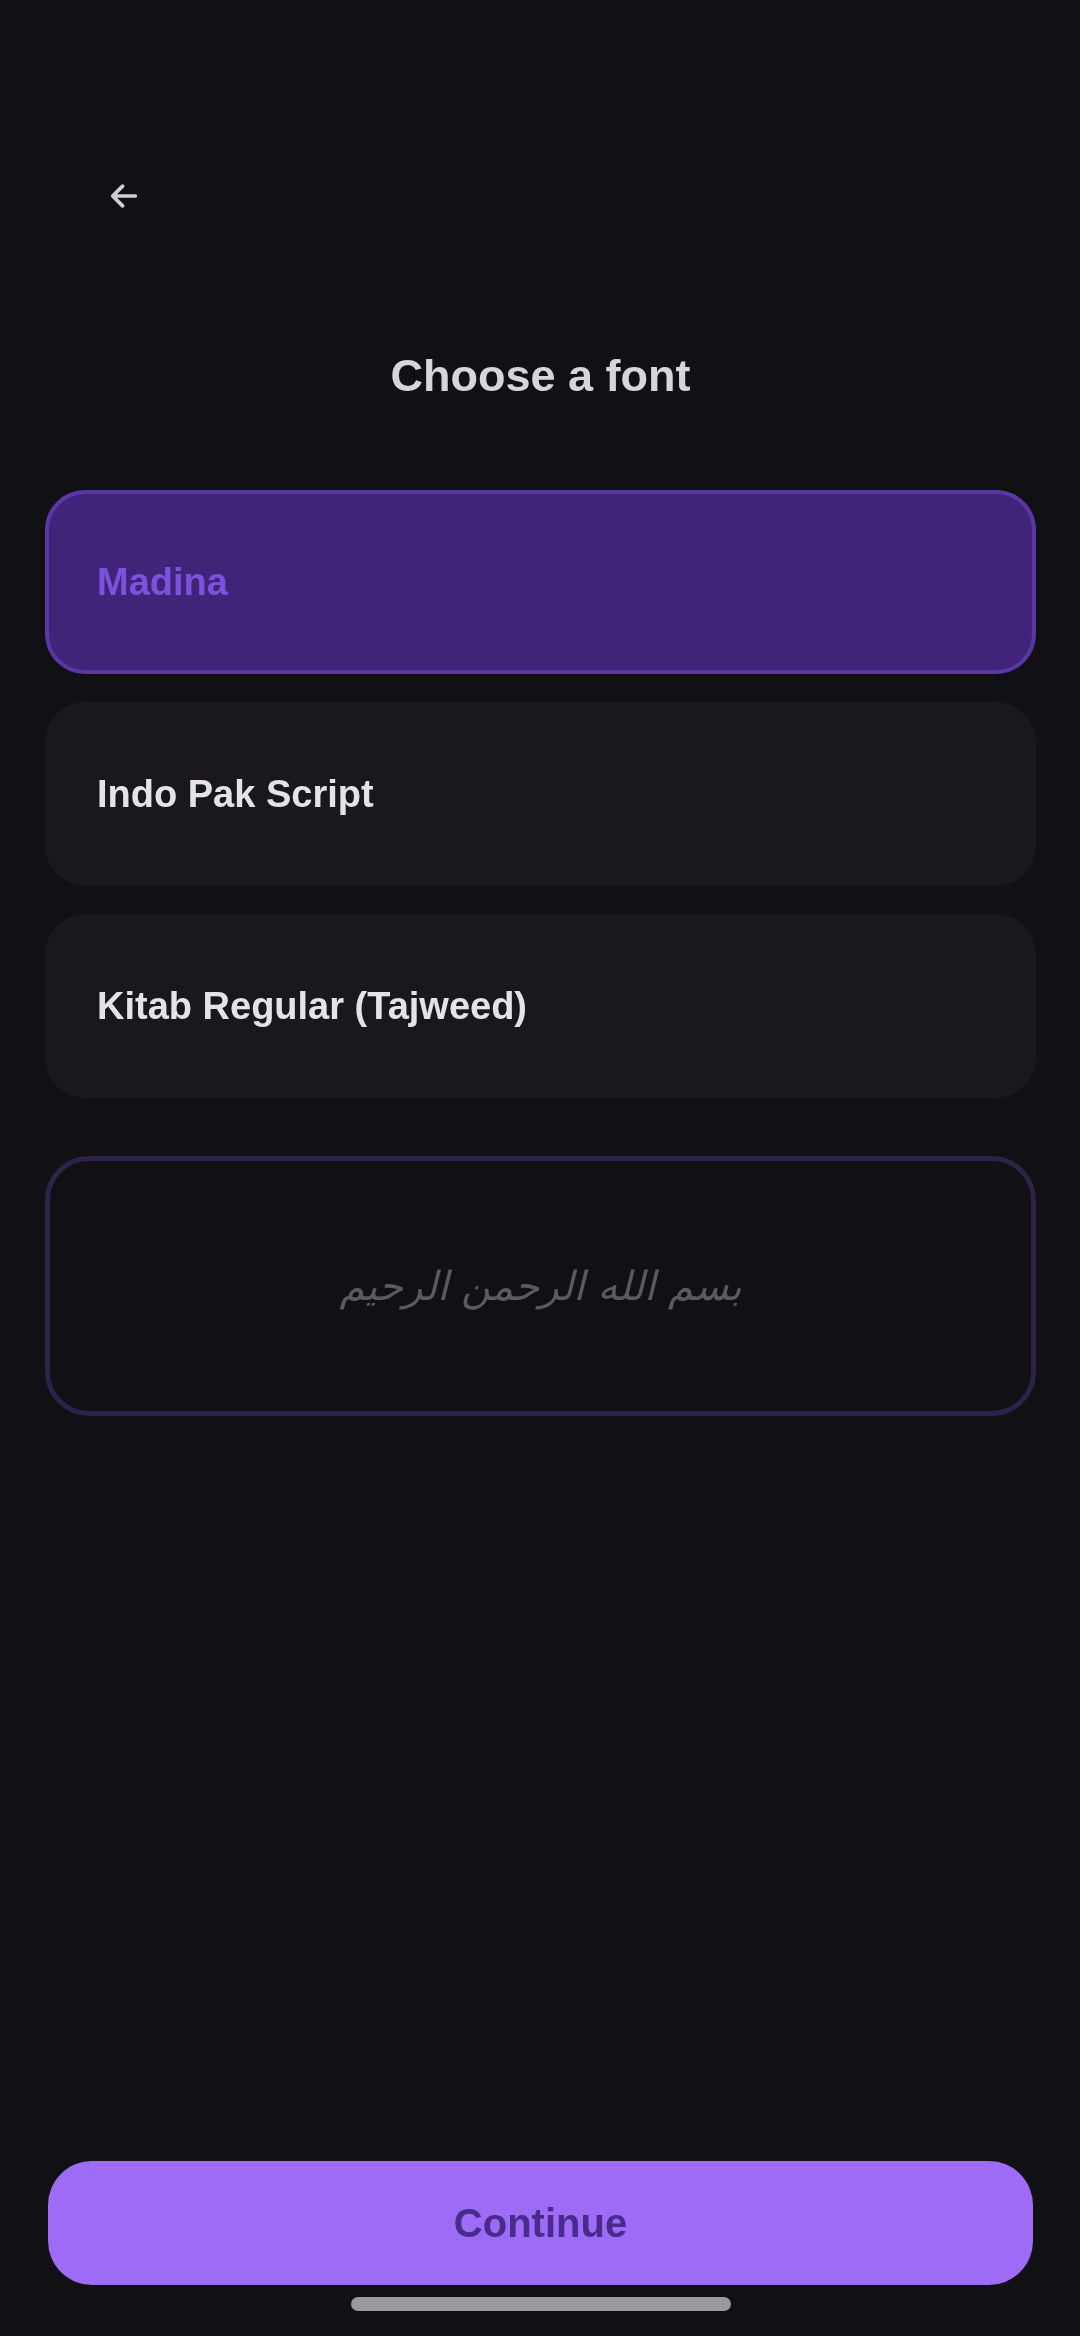  Describe the element at coordinates (540, 1287) in the screenshot. I see `preview-text: بسم الله الرحمن الرحيم` at that location.